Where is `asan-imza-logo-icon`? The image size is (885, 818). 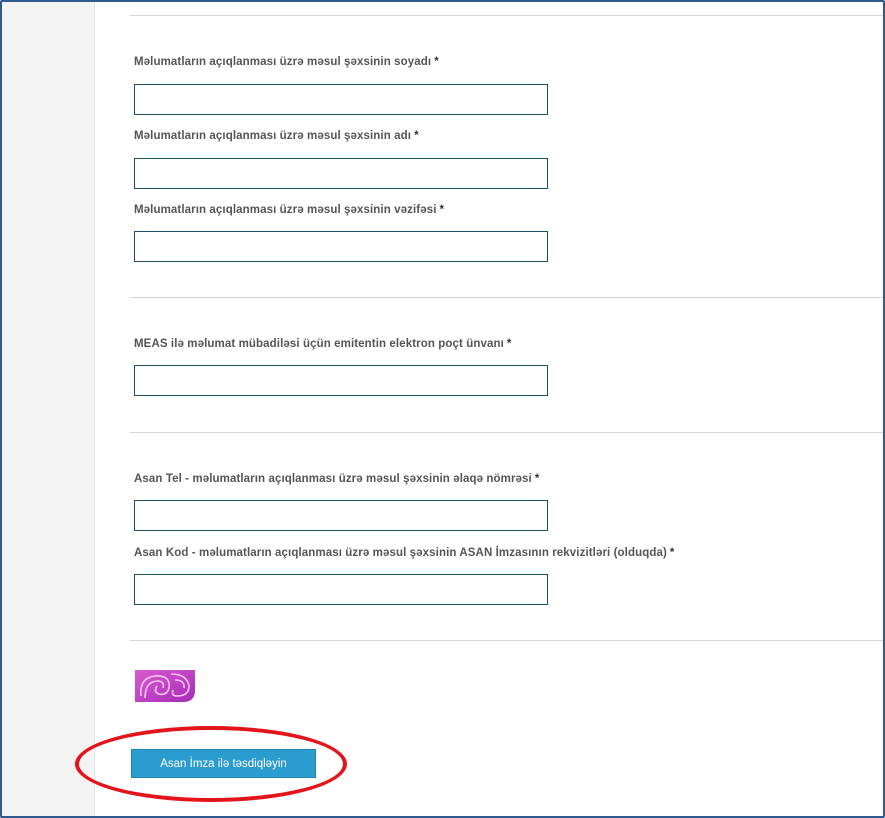 asan-imza-logo-icon is located at coordinates (165, 686).